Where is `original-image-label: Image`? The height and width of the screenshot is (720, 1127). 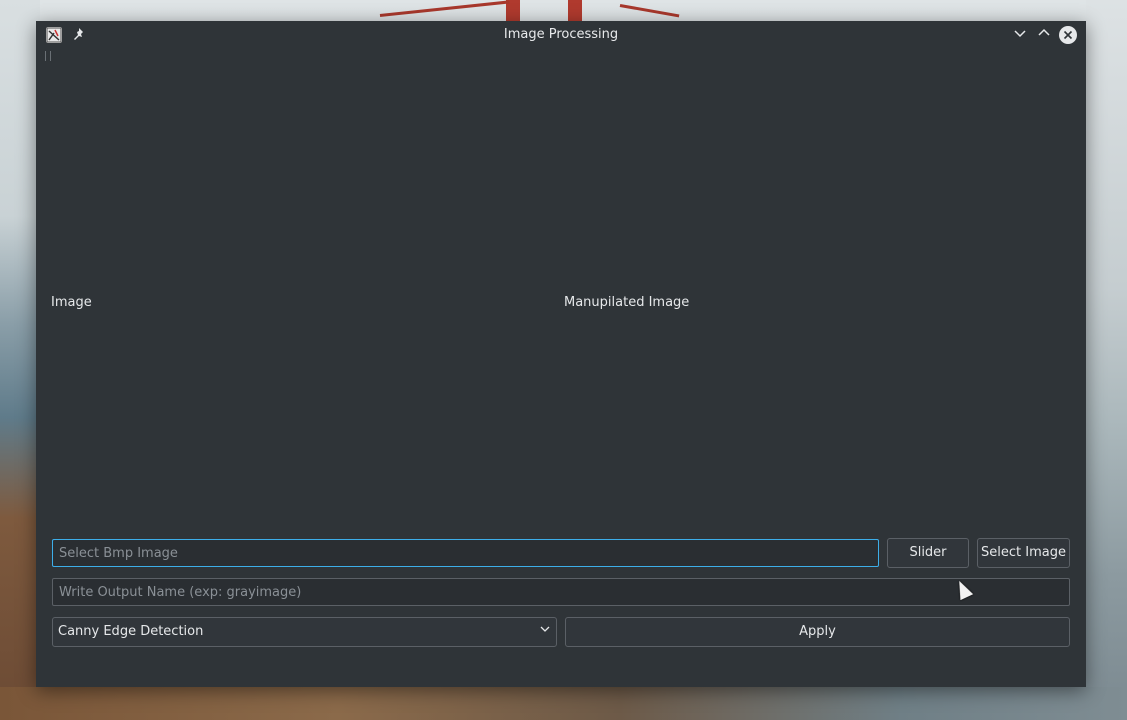 original-image-label: Image is located at coordinates (71, 302).